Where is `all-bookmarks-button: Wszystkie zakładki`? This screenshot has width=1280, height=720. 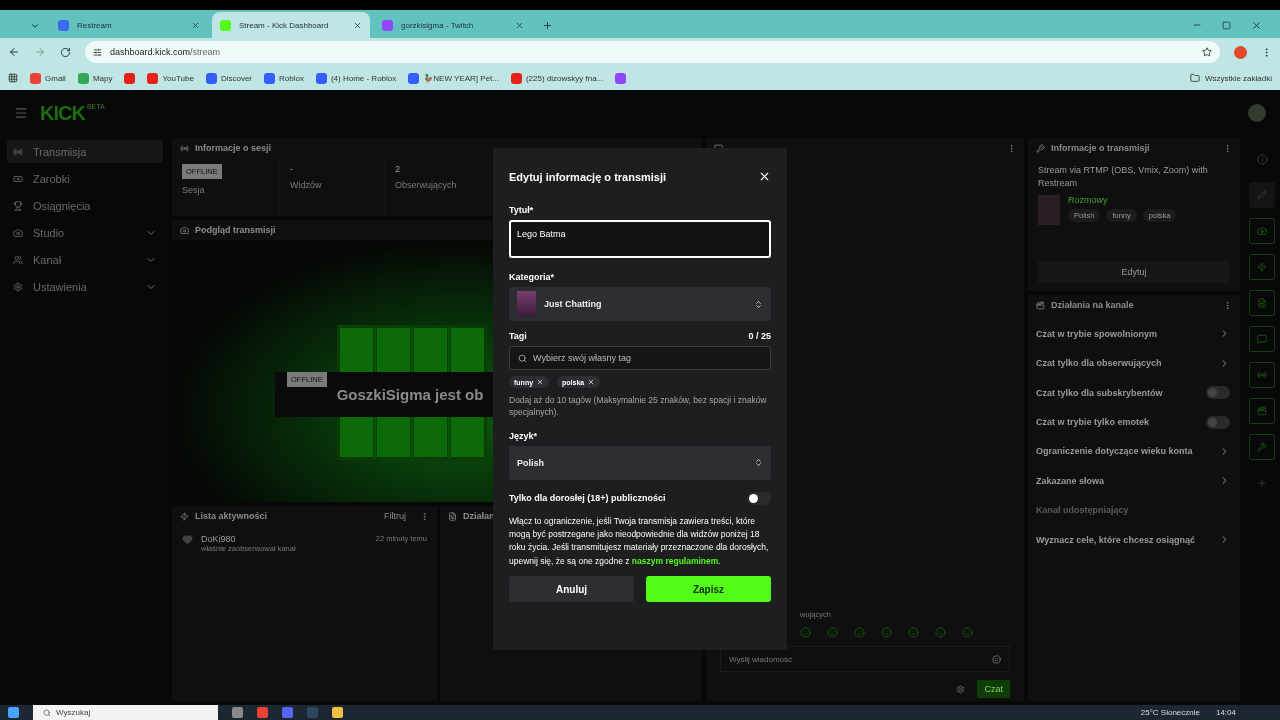
all-bookmarks-button: Wszystkie zakładki is located at coordinates (1230, 78).